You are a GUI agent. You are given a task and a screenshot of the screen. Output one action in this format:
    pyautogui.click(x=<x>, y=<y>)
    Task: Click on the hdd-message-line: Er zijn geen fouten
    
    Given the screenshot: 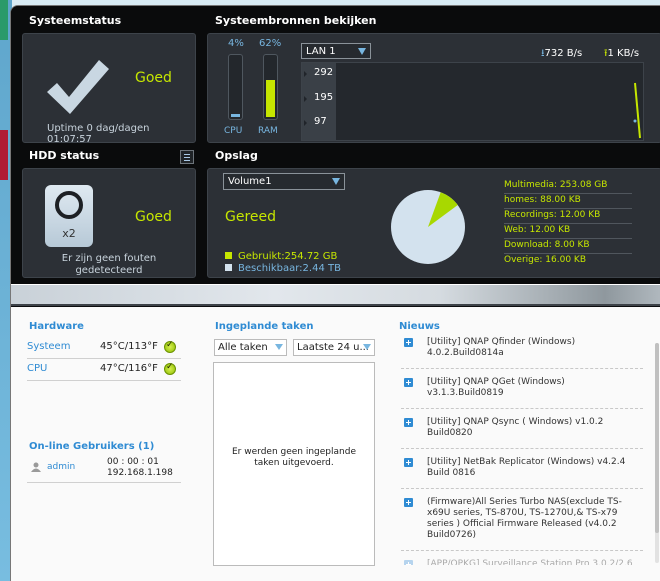 What is the action you would take?
    pyautogui.click(x=109, y=258)
    